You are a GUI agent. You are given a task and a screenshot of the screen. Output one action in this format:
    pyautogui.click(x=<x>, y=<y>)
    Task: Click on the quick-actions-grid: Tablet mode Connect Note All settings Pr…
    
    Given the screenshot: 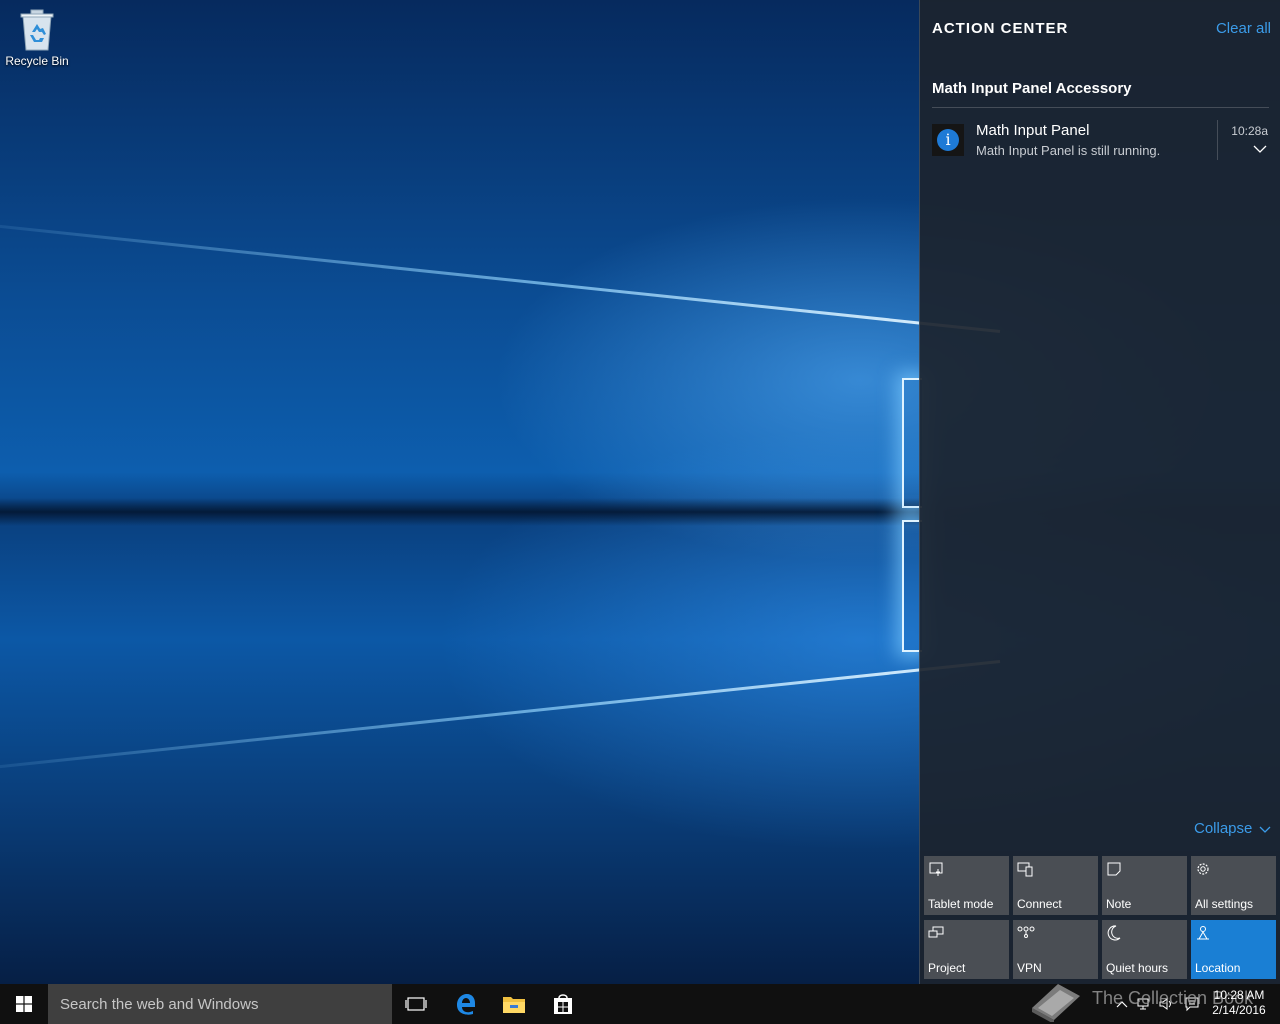 What is the action you would take?
    pyautogui.click(x=1101, y=919)
    